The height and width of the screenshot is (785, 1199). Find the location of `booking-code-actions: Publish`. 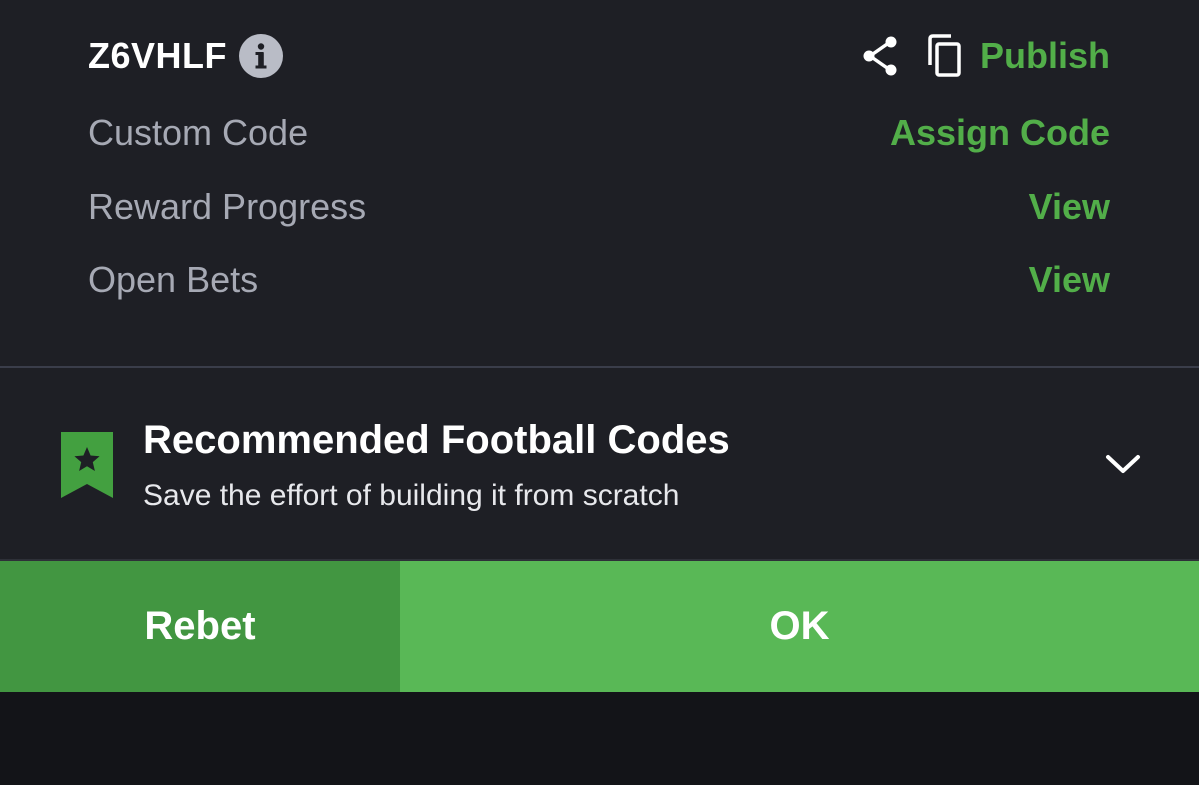

booking-code-actions: Publish is located at coordinates (984, 56).